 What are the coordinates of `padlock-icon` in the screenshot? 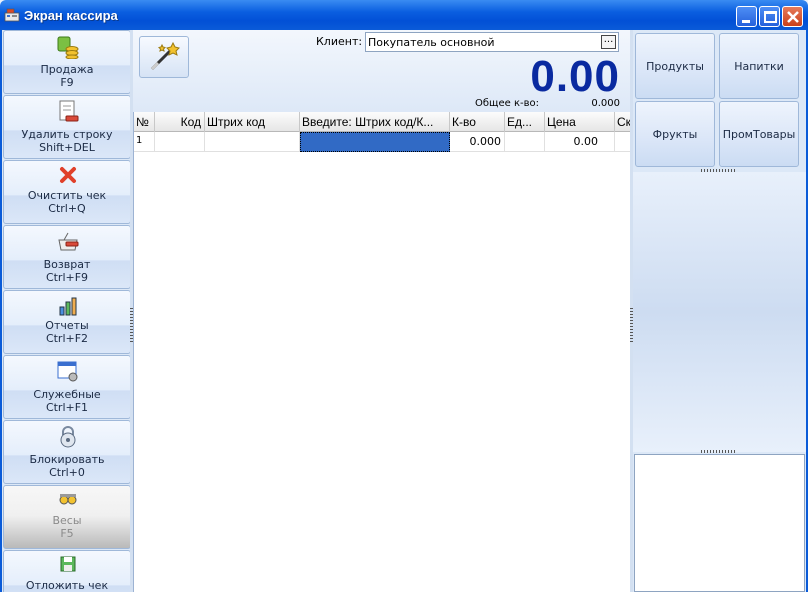 It's located at (68, 437).